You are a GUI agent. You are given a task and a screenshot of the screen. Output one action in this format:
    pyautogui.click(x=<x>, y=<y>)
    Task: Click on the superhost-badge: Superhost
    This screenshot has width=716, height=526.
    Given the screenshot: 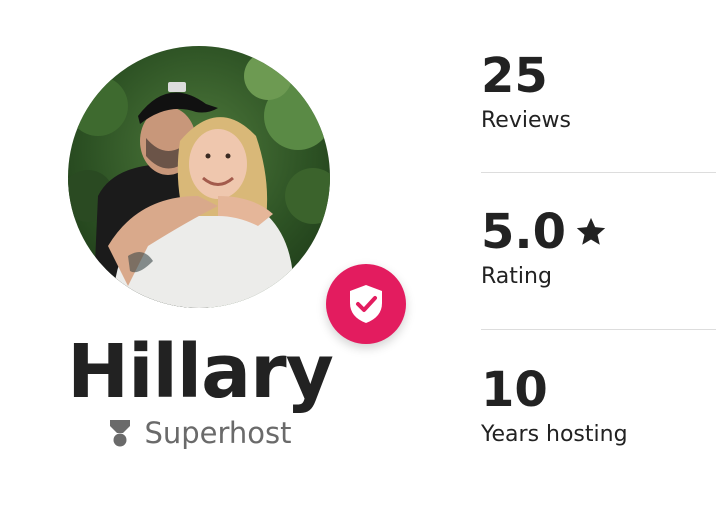 What is the action you would take?
    pyautogui.click(x=200, y=433)
    